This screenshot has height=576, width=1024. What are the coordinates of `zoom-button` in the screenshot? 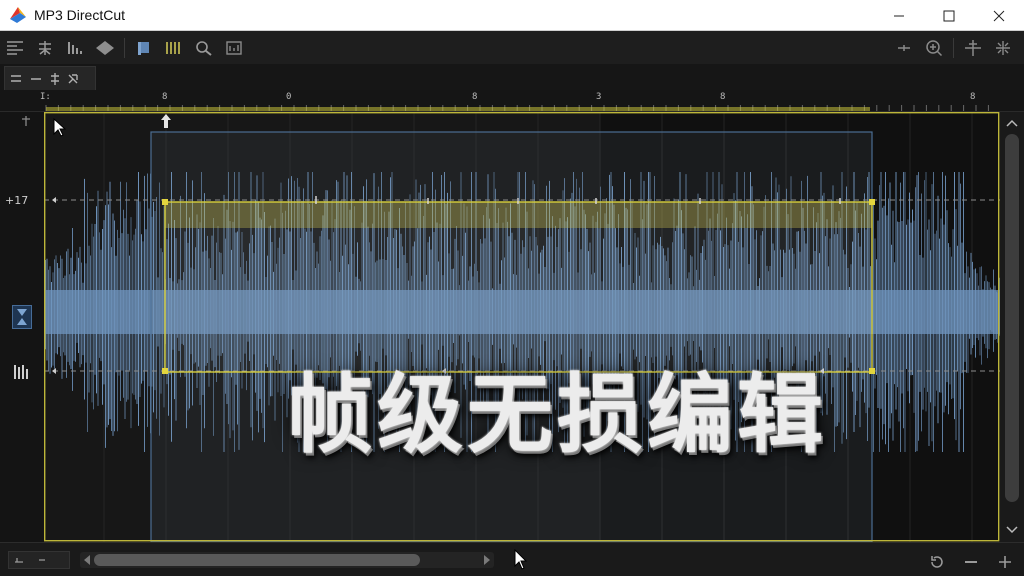 It's located at (204, 48).